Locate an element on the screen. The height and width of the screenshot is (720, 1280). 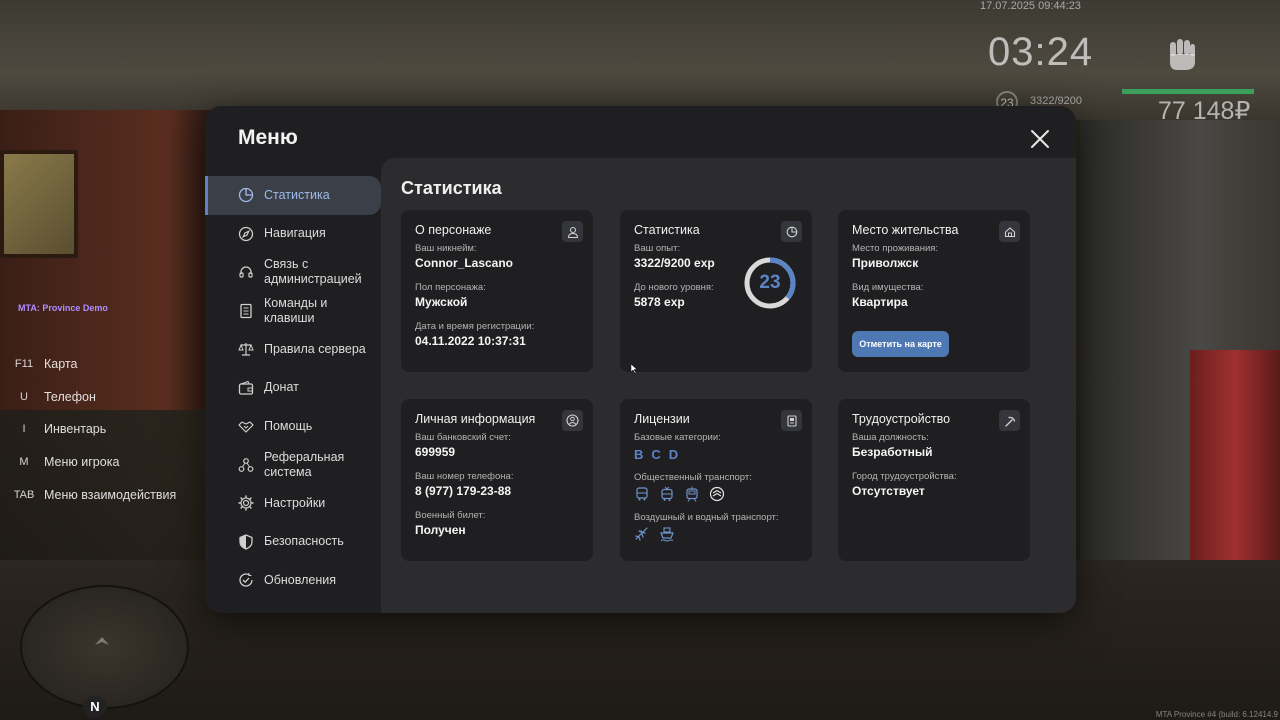
pickaxe-icon is located at coordinates (1009, 420).